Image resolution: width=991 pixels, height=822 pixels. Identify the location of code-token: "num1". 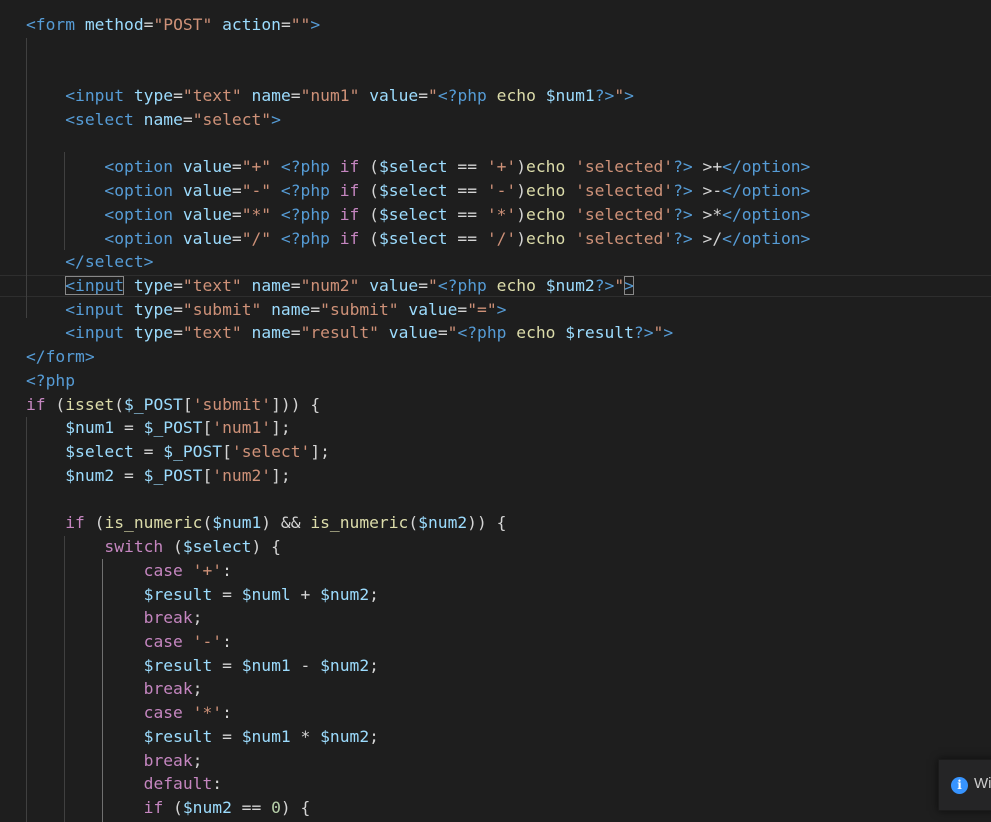
(330, 96).